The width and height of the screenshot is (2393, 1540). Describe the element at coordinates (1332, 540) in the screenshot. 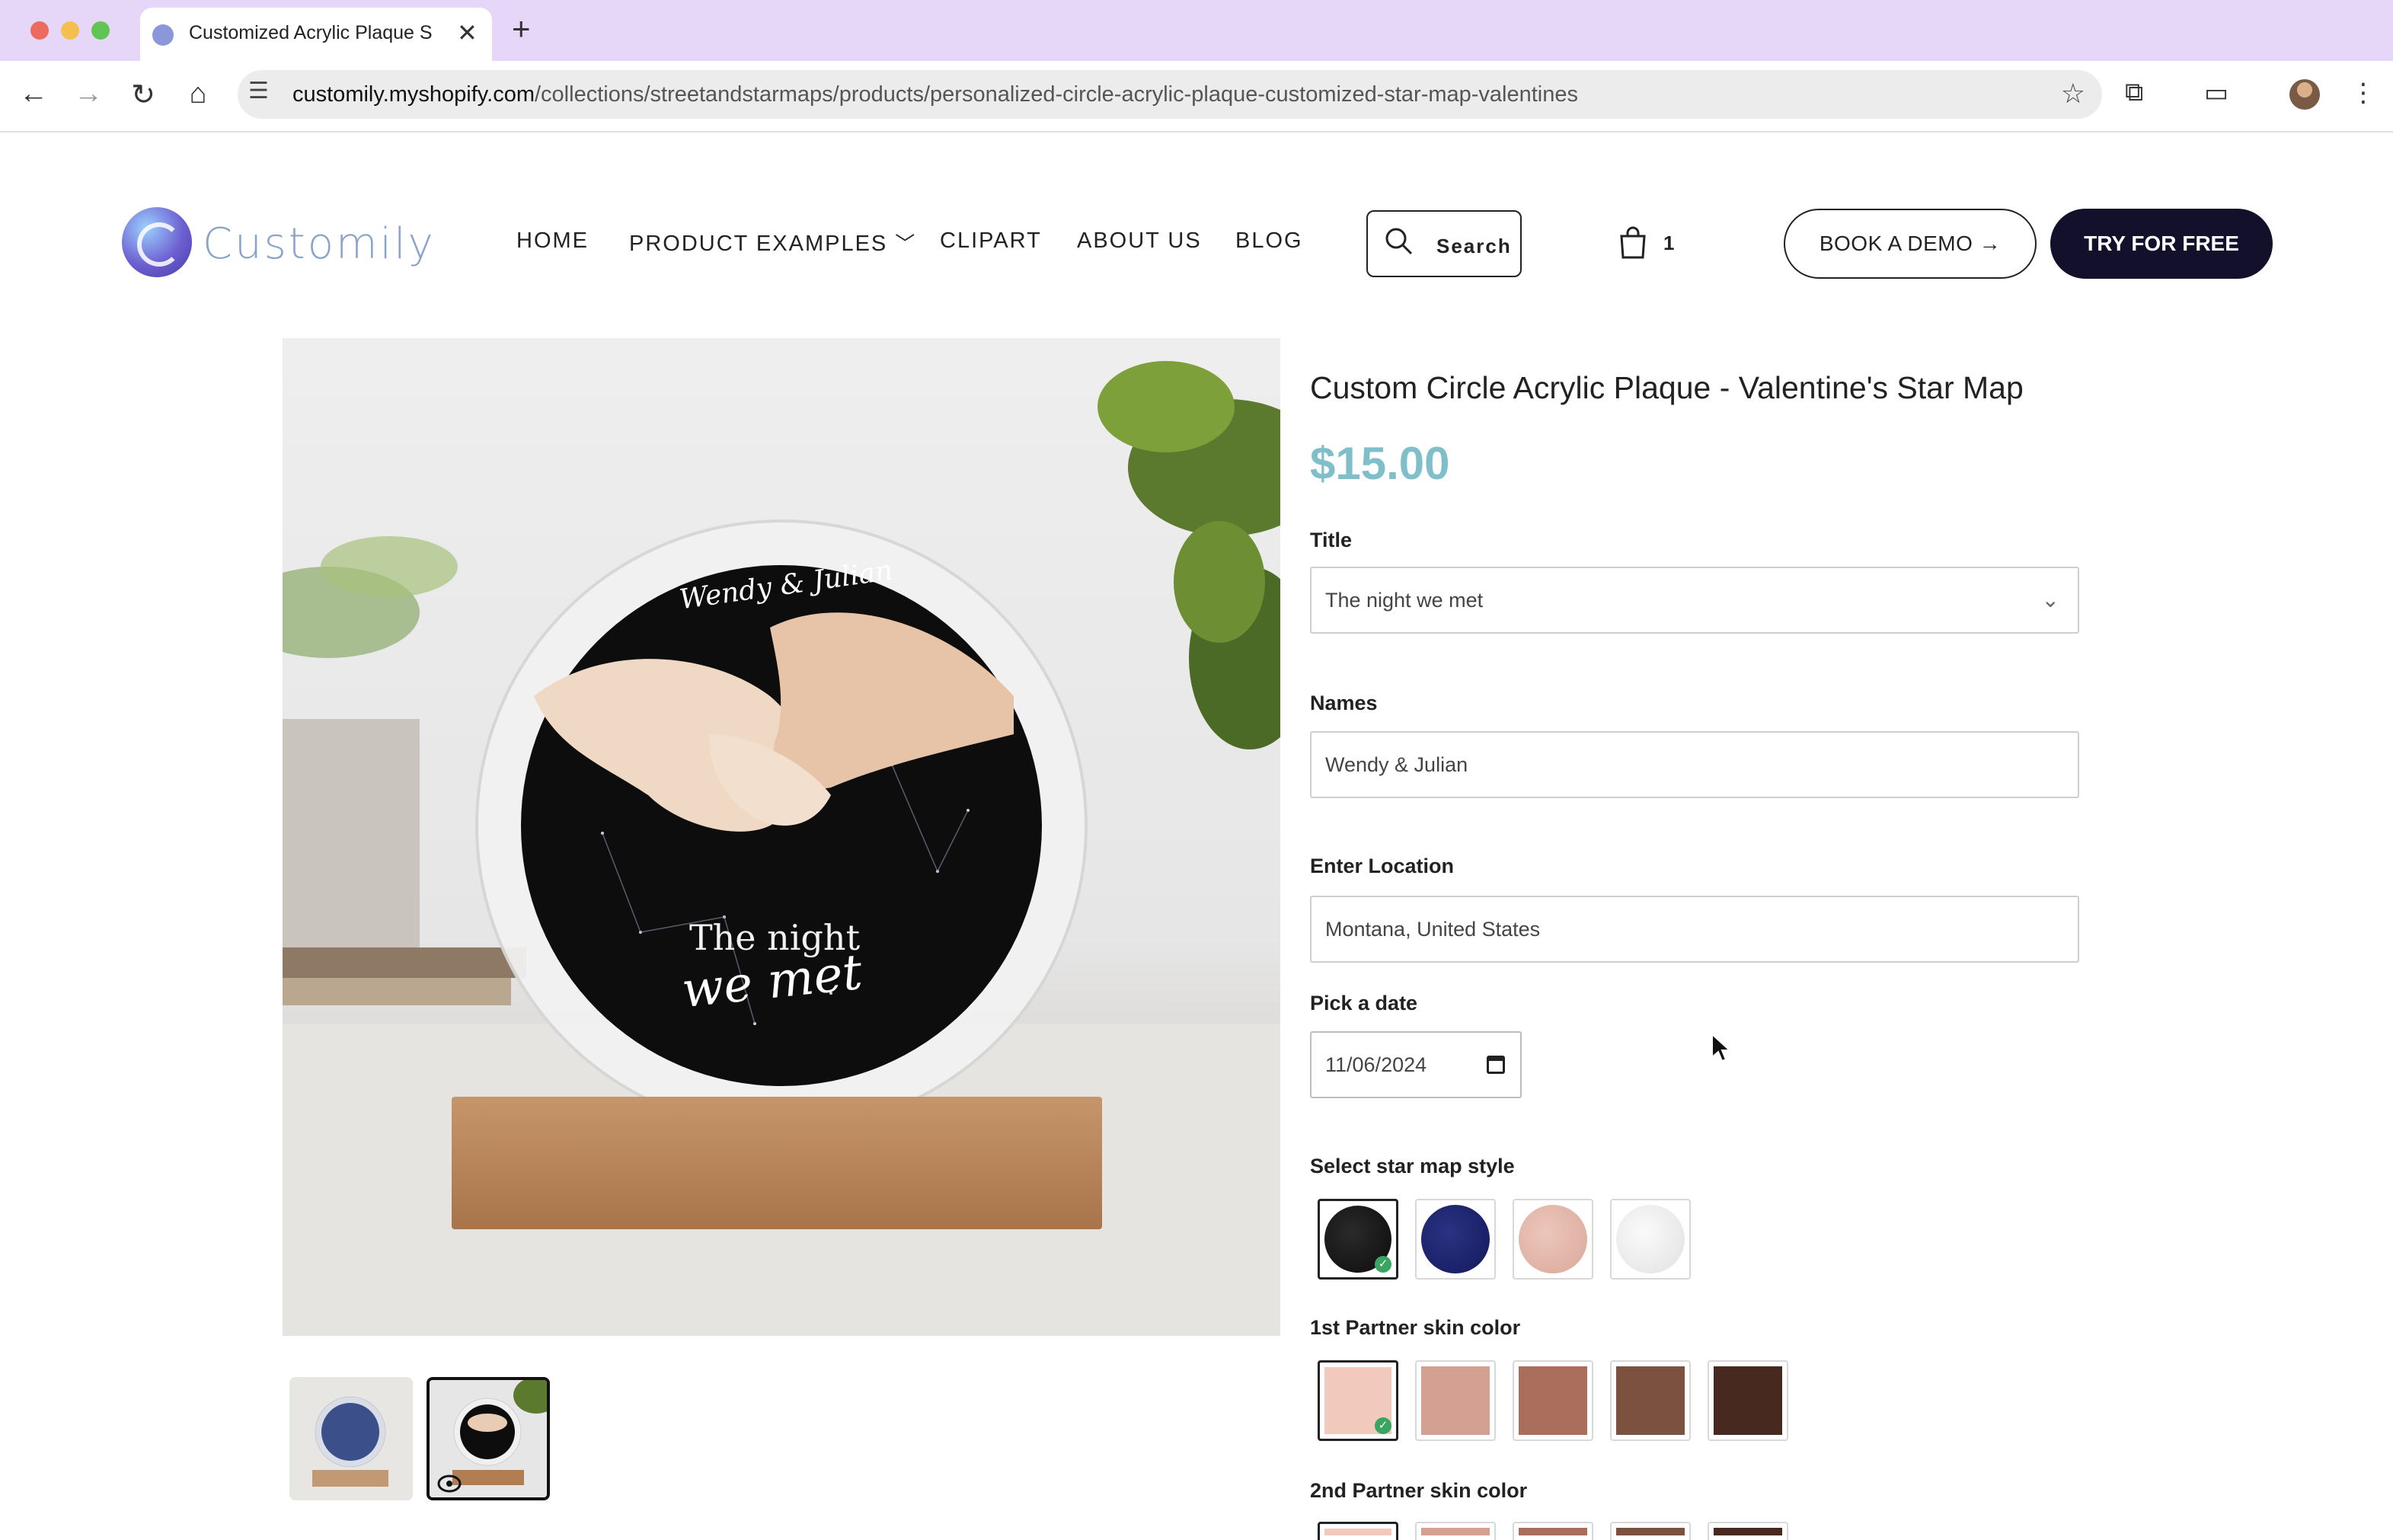

I see `title-field-label: Title` at that location.